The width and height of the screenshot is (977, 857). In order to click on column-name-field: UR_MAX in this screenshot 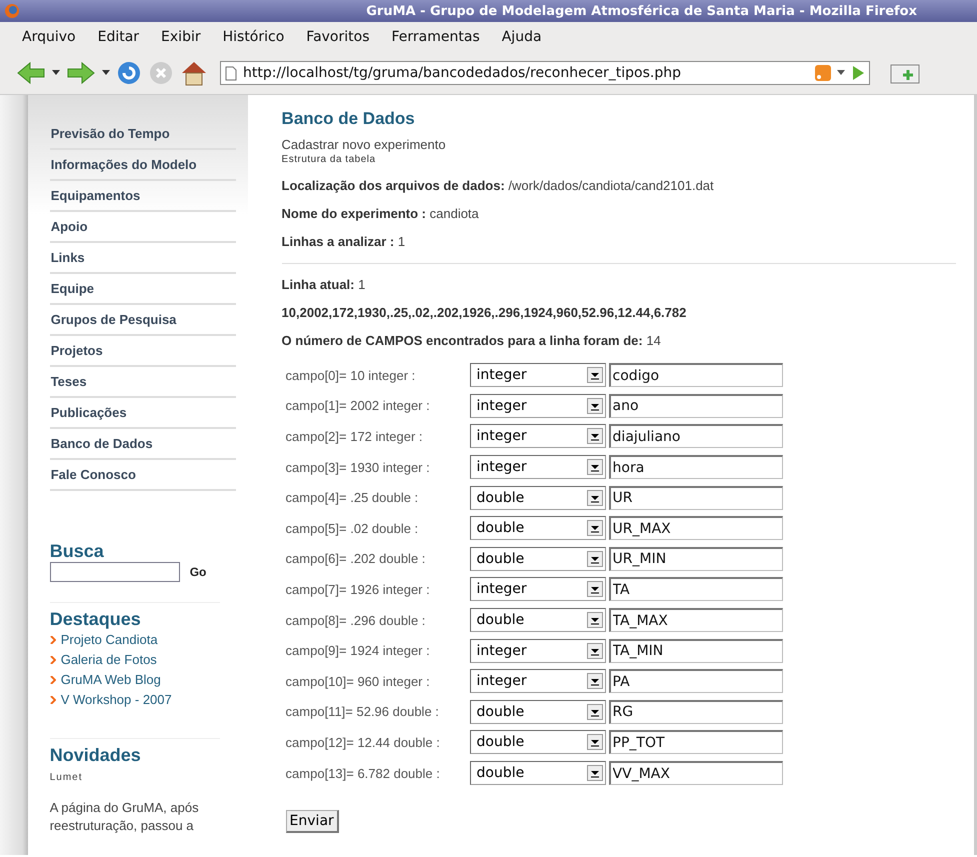, I will do `click(695, 528)`.